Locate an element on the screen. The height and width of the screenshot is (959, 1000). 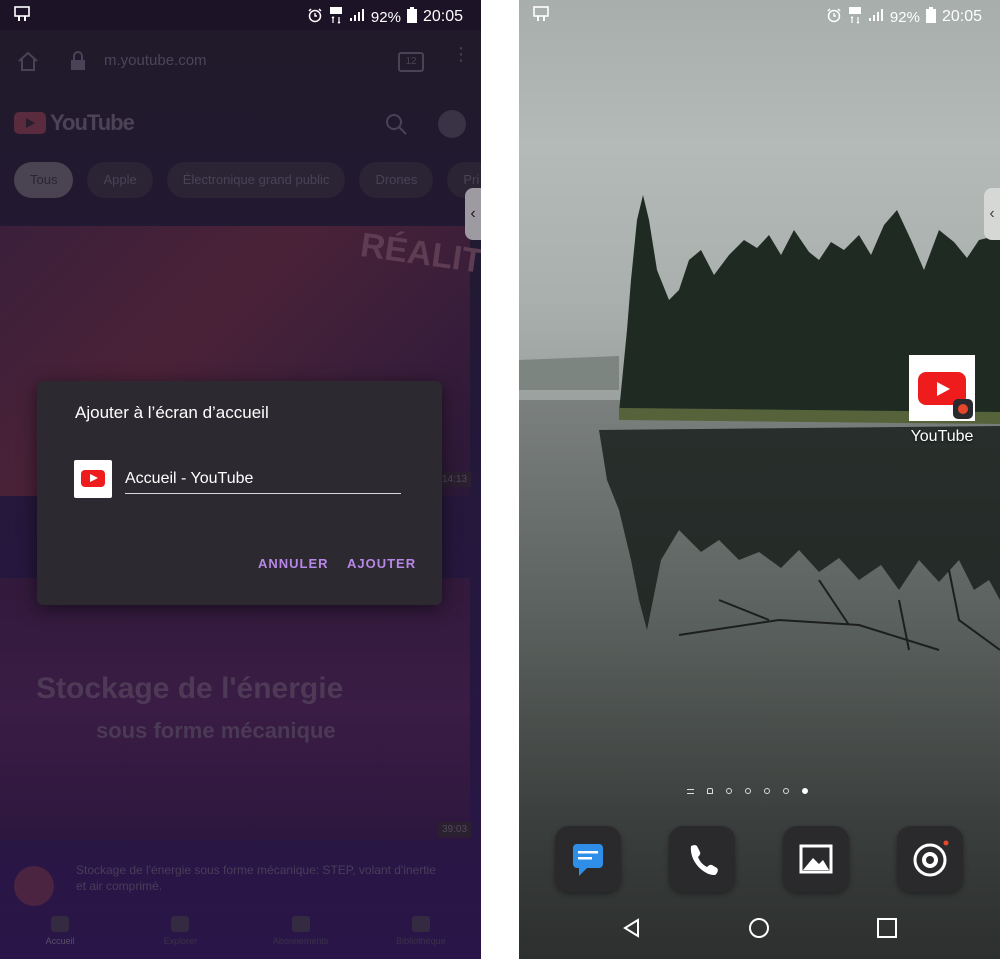
search-icon is located at coordinates (396, 126).